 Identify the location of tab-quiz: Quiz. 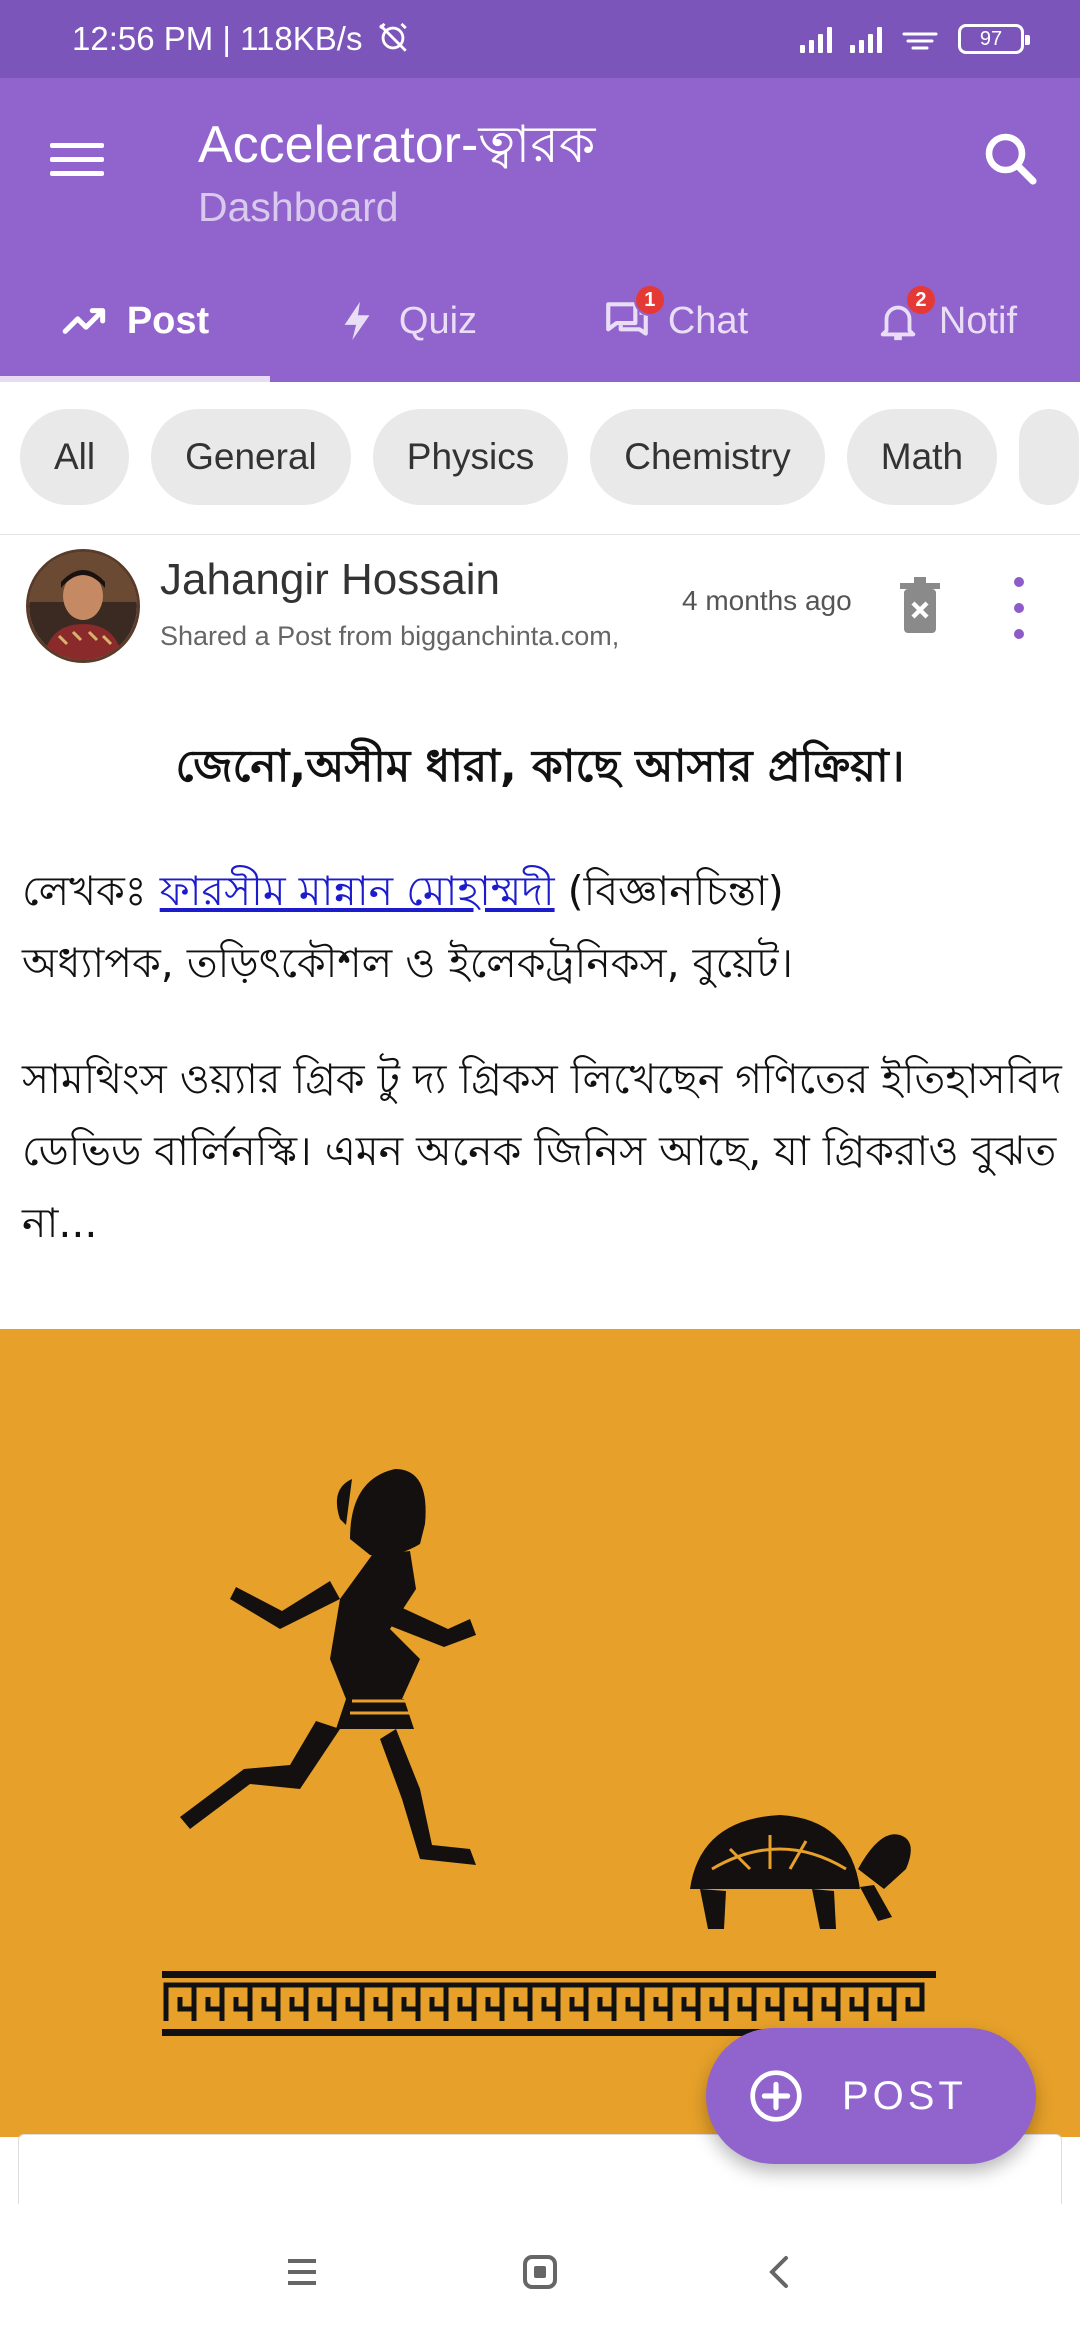
(405, 321).